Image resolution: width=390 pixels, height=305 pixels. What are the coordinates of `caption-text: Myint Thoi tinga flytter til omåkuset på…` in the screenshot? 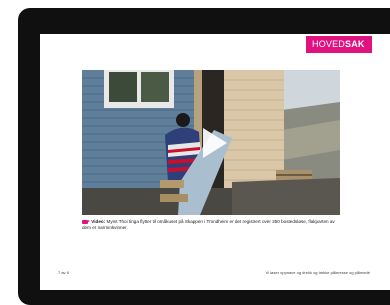 It's located at (208, 225).